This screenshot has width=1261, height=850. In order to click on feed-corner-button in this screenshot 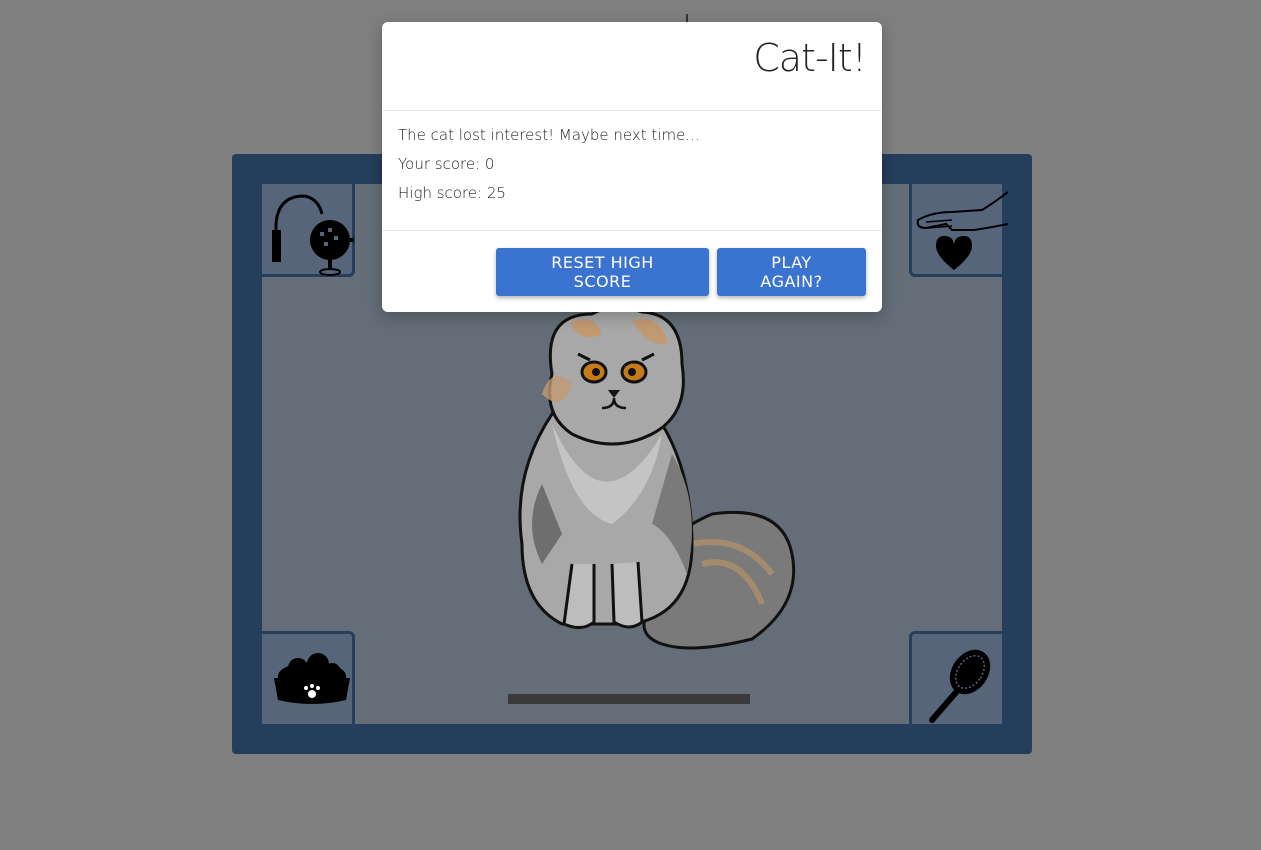, I will do `click(307, 679)`.